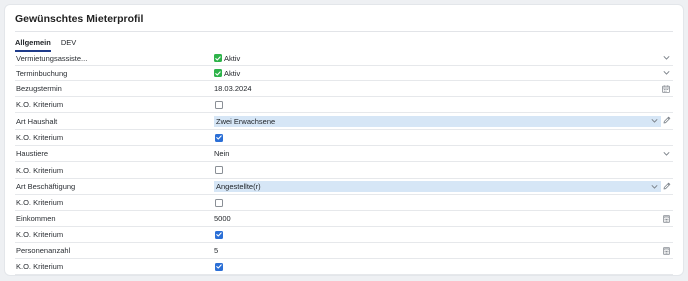 The image size is (688, 281). What do you see at coordinates (32, 153) in the screenshot?
I see `field-label: Haustiere` at bounding box center [32, 153].